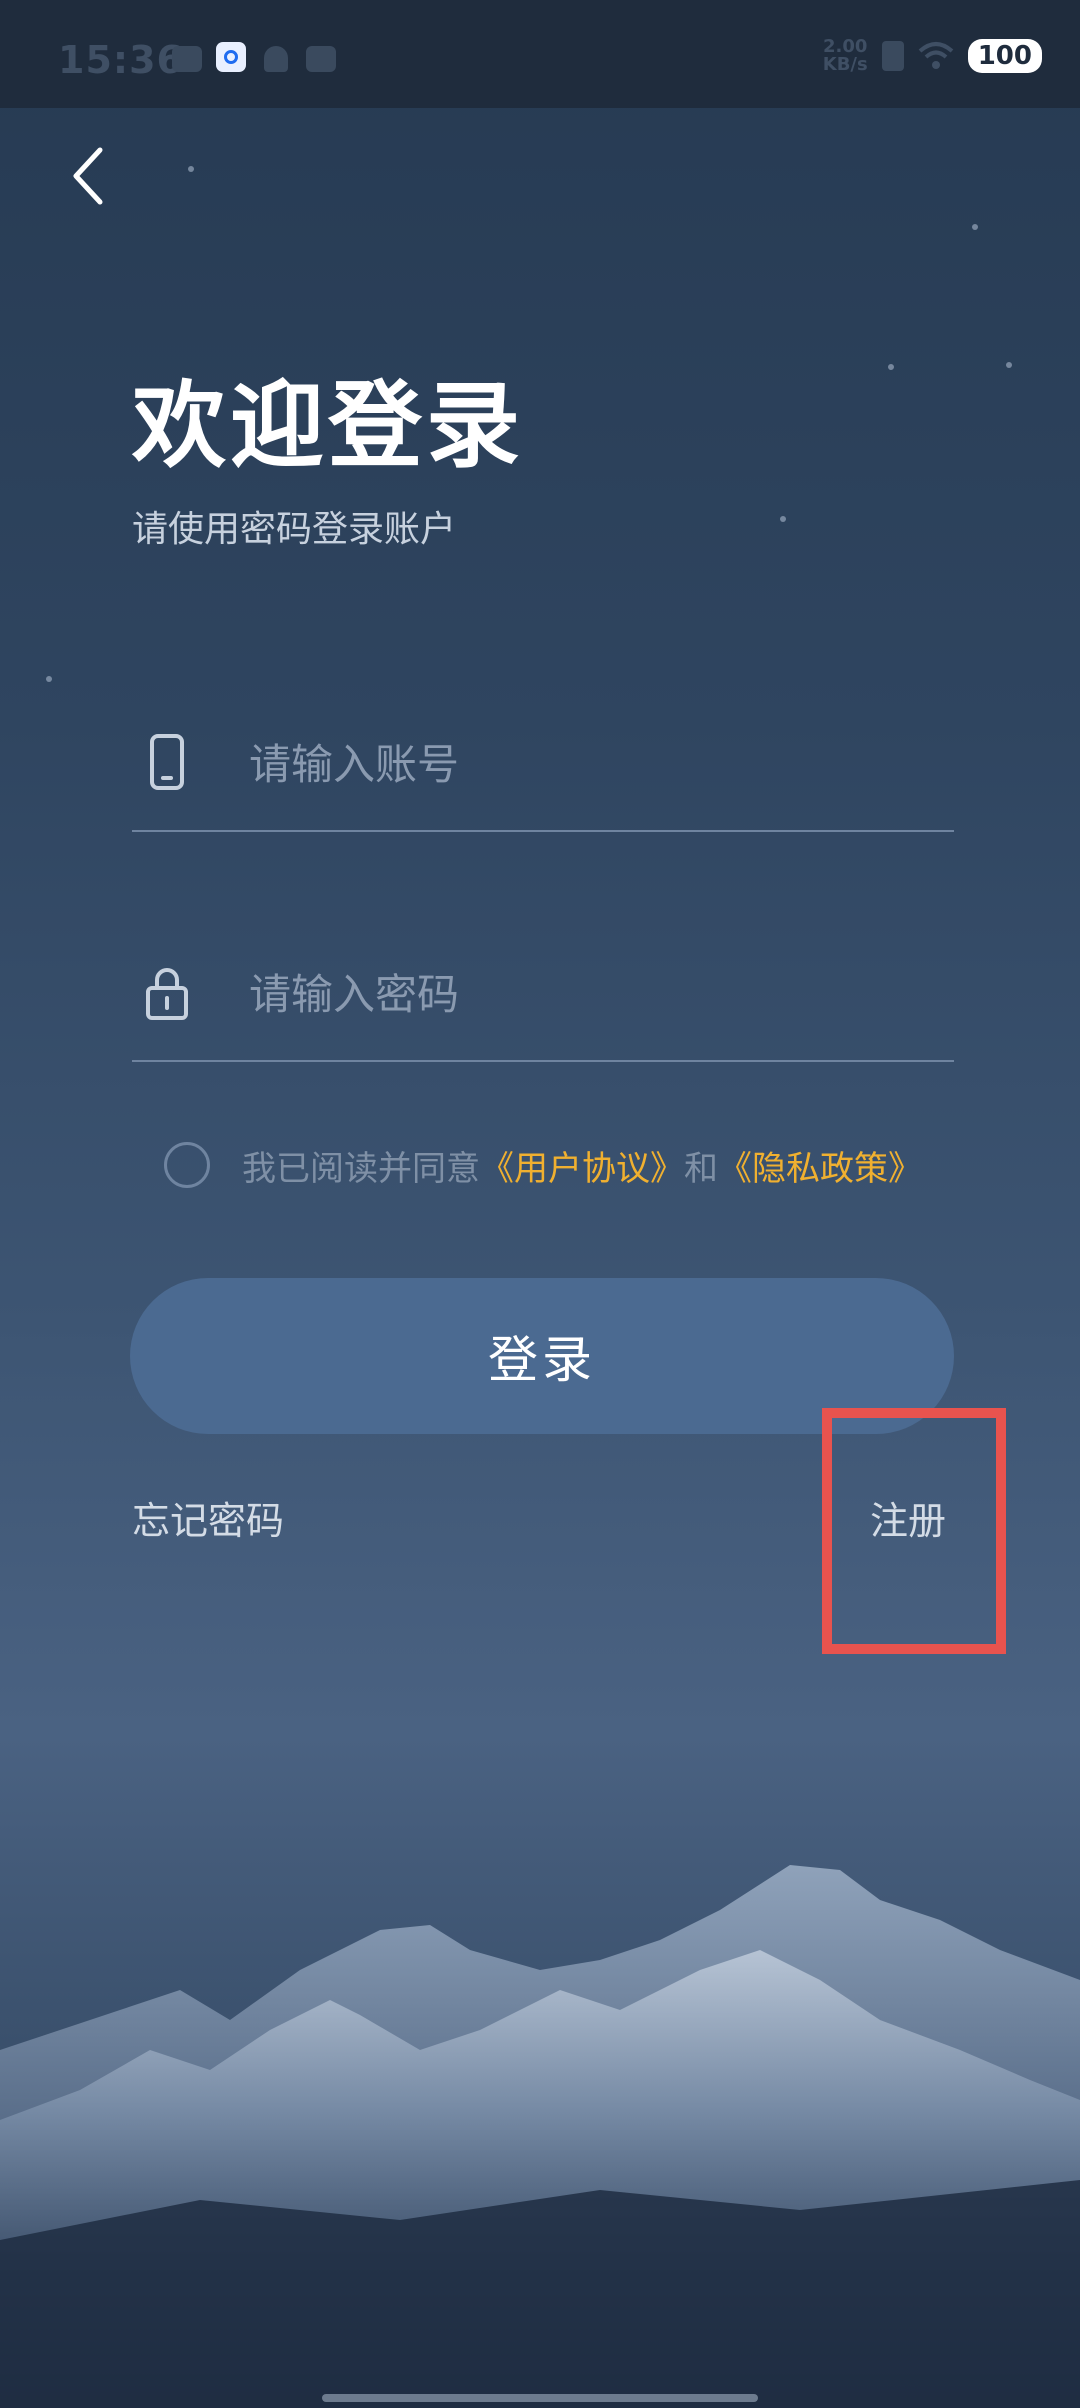 This screenshot has height=2408, width=1080. Describe the element at coordinates (321, 59) in the screenshot. I see `message-icon` at that location.